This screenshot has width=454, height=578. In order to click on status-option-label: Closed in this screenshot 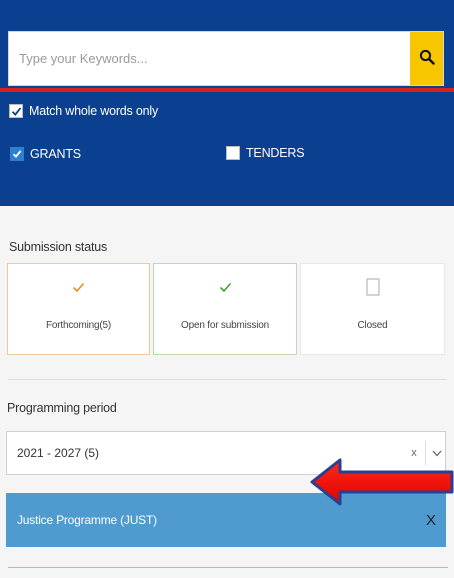, I will do `click(372, 325)`.